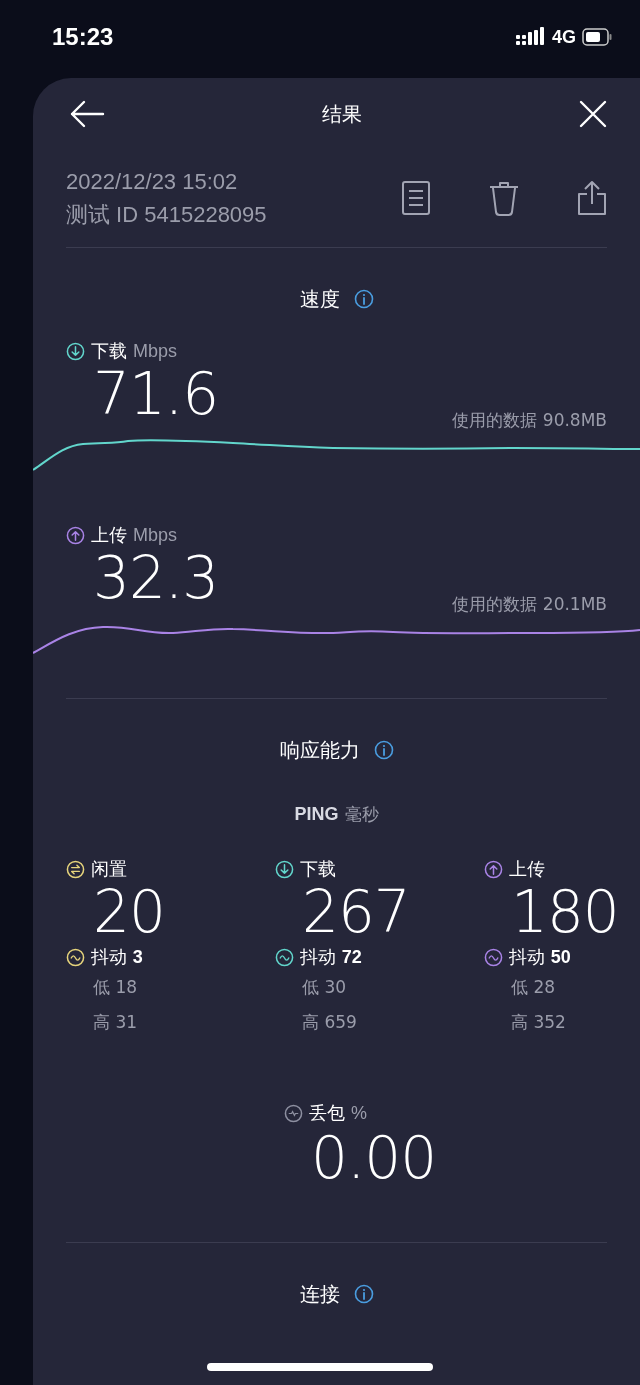  I want to click on ping-value: 267, so click(356, 912).